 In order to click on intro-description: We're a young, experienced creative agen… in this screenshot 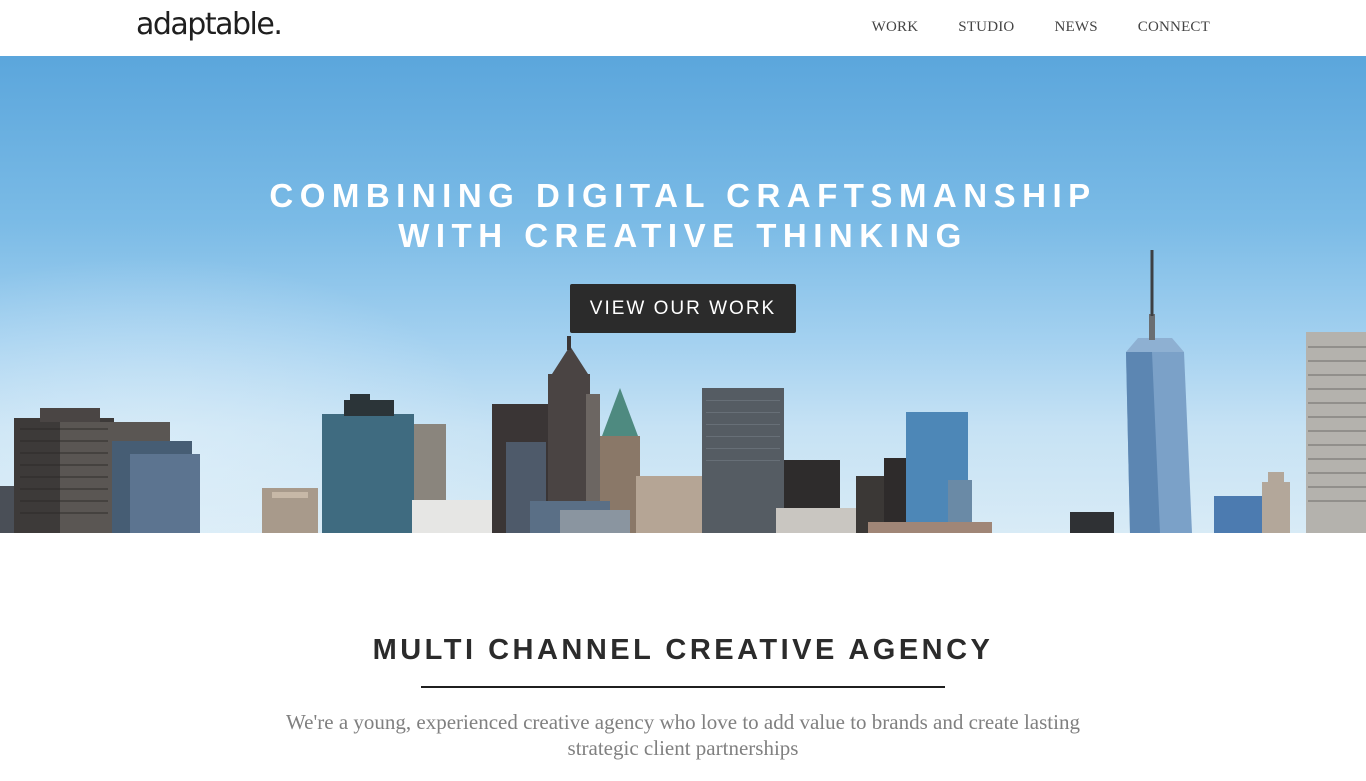, I will do `click(683, 735)`.